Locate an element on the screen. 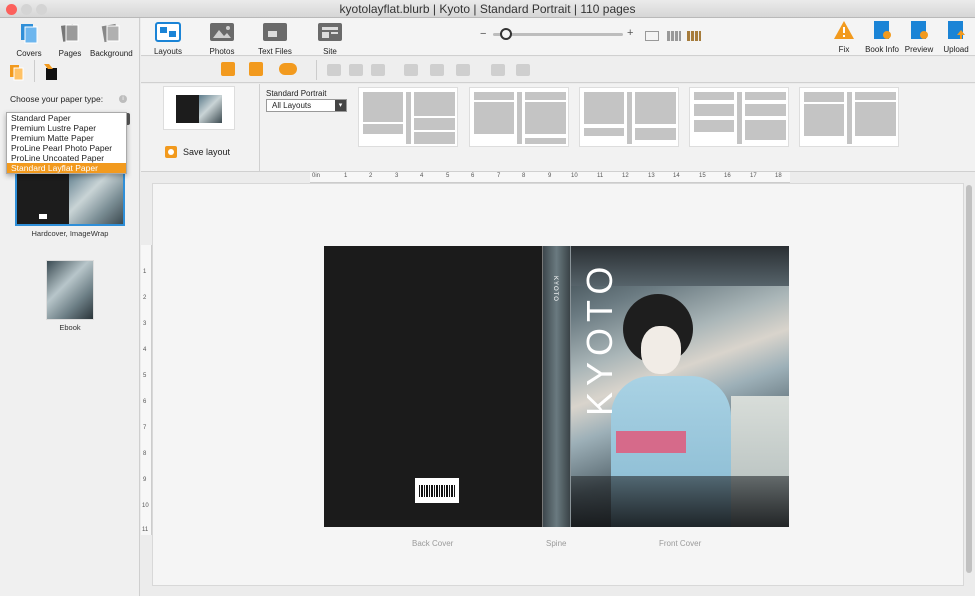 This screenshot has height=596, width=975. layout-filter-select: All Layouts ▾ is located at coordinates (306, 105).